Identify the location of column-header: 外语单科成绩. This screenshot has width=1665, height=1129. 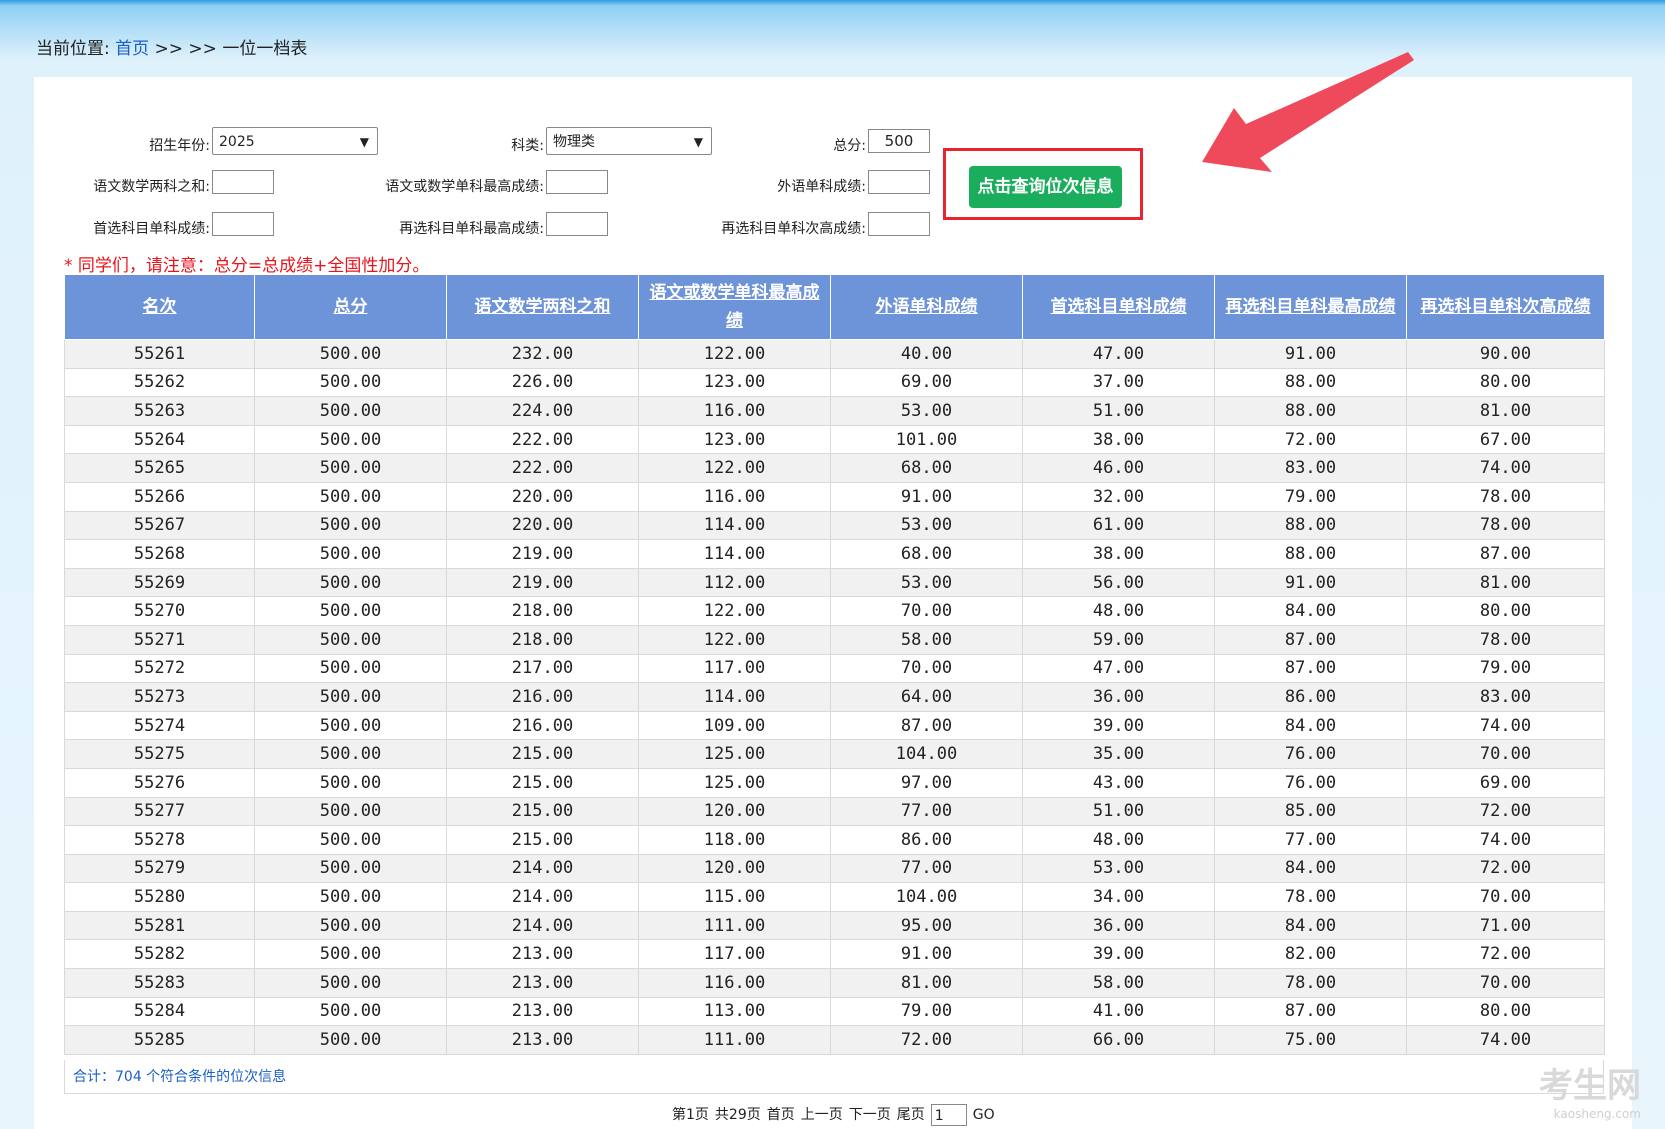
(926, 307).